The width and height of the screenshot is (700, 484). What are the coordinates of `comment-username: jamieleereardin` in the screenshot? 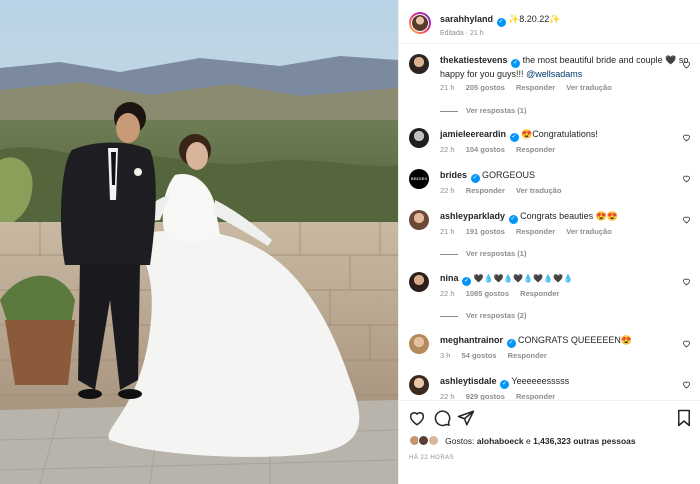 It's located at (473, 134).